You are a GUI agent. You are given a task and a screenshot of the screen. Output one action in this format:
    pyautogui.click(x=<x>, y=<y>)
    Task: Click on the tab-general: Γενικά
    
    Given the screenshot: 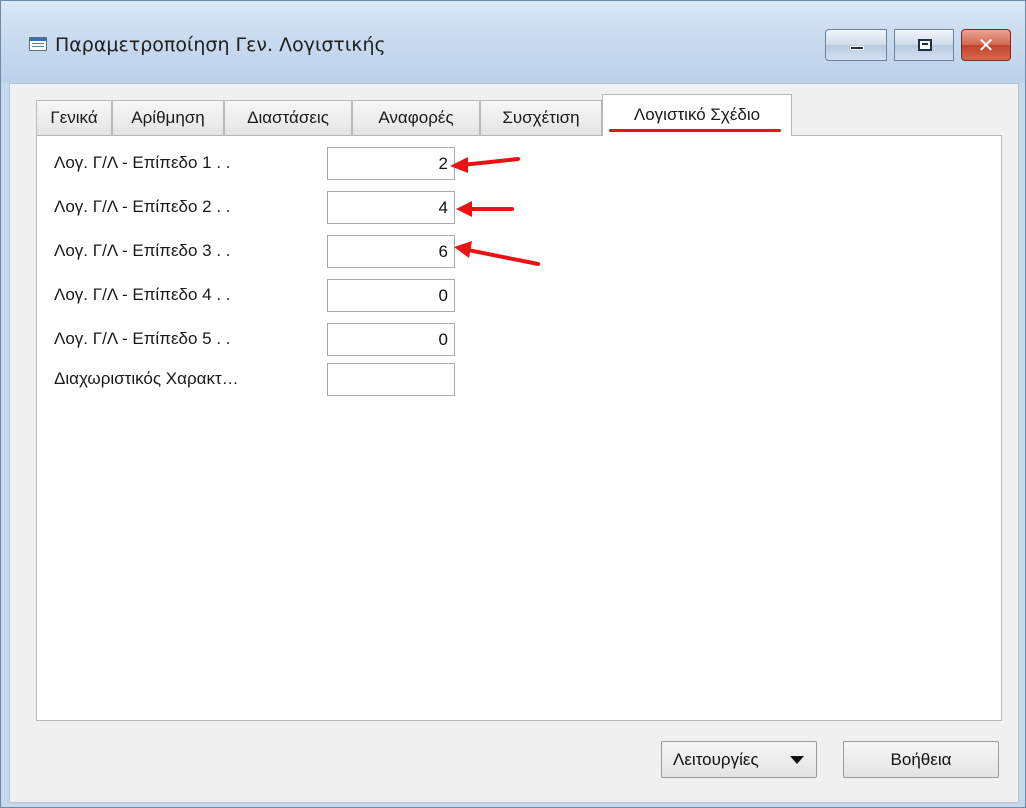 What is the action you would take?
    pyautogui.click(x=74, y=117)
    